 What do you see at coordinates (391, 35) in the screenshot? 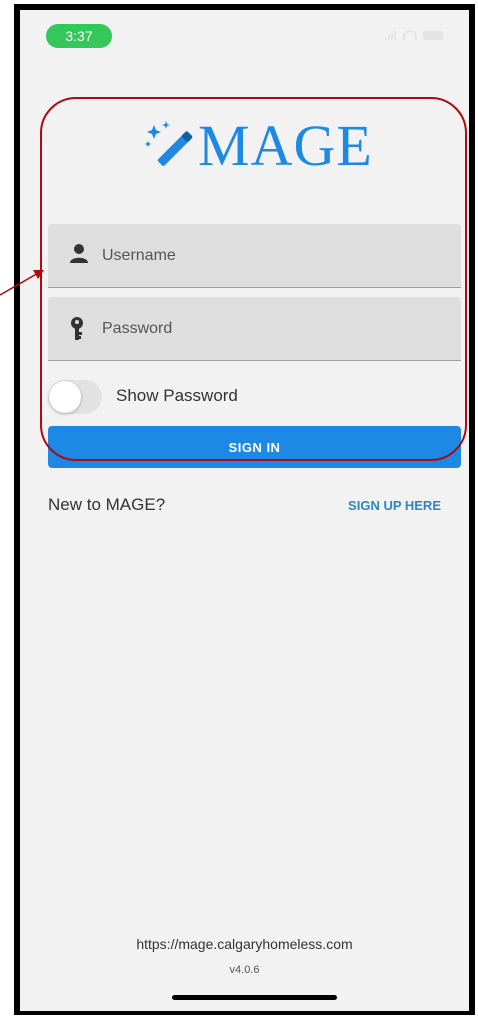
I see `signal-icon` at bounding box center [391, 35].